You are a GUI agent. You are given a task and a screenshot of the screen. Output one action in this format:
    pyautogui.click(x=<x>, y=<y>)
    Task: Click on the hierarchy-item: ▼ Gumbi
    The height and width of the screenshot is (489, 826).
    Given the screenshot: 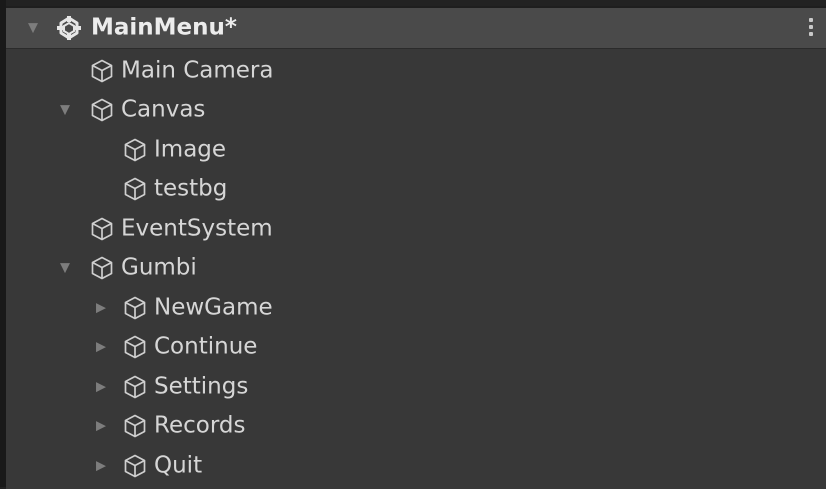 What is the action you would take?
    pyautogui.click(x=416, y=268)
    